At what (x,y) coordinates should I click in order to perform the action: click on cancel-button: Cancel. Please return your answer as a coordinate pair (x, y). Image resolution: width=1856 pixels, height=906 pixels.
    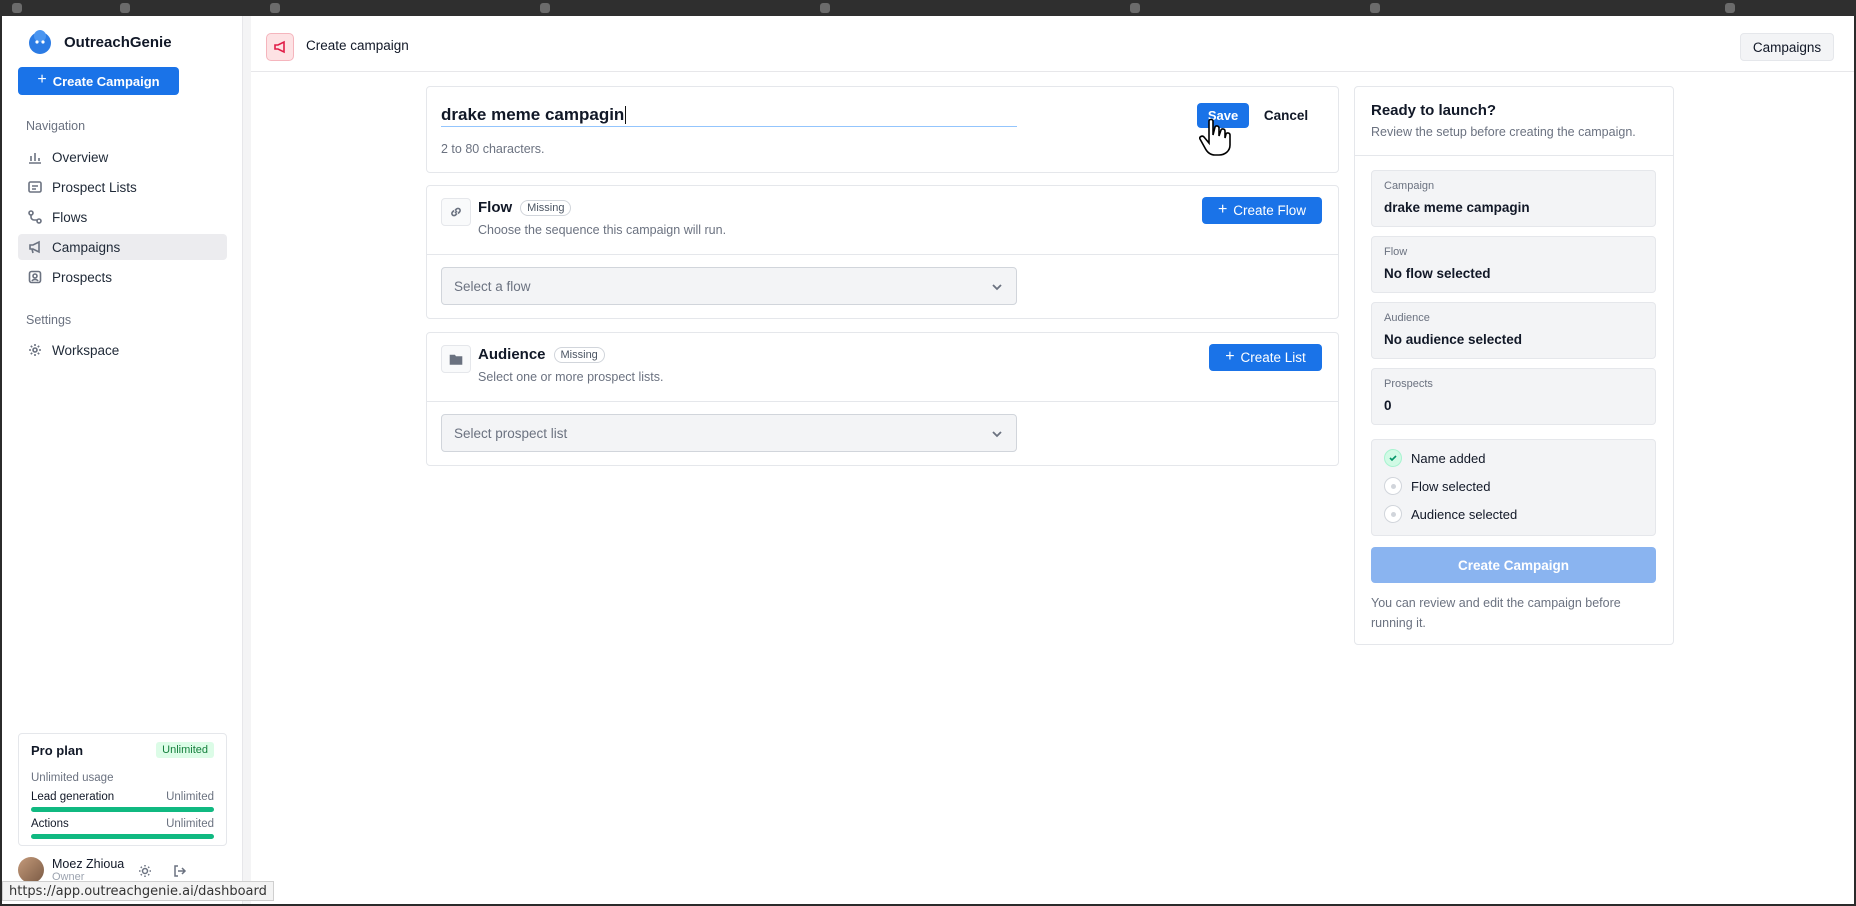
    Looking at the image, I should click on (1286, 115).